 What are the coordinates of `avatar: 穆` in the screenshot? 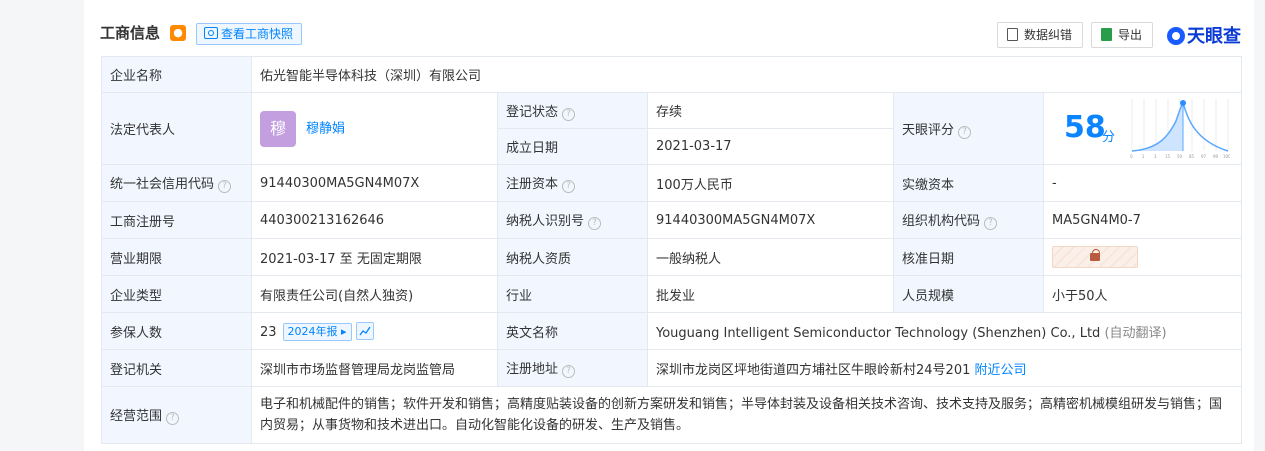 It's located at (278, 128).